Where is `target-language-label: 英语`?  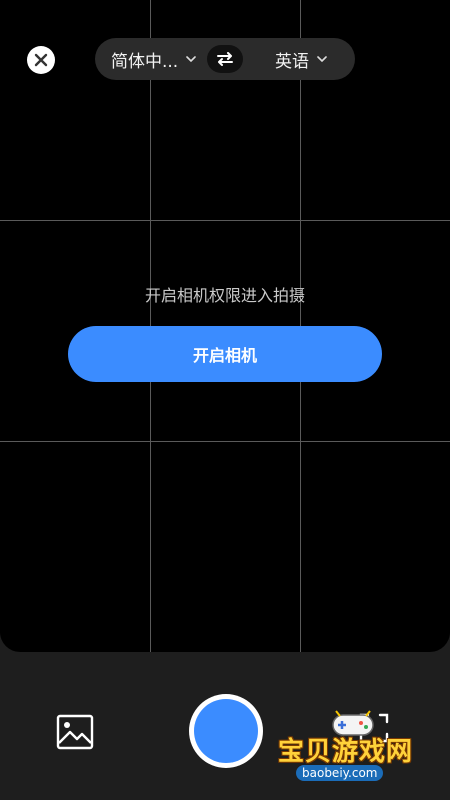 target-language-label: 英语 is located at coordinates (292, 61).